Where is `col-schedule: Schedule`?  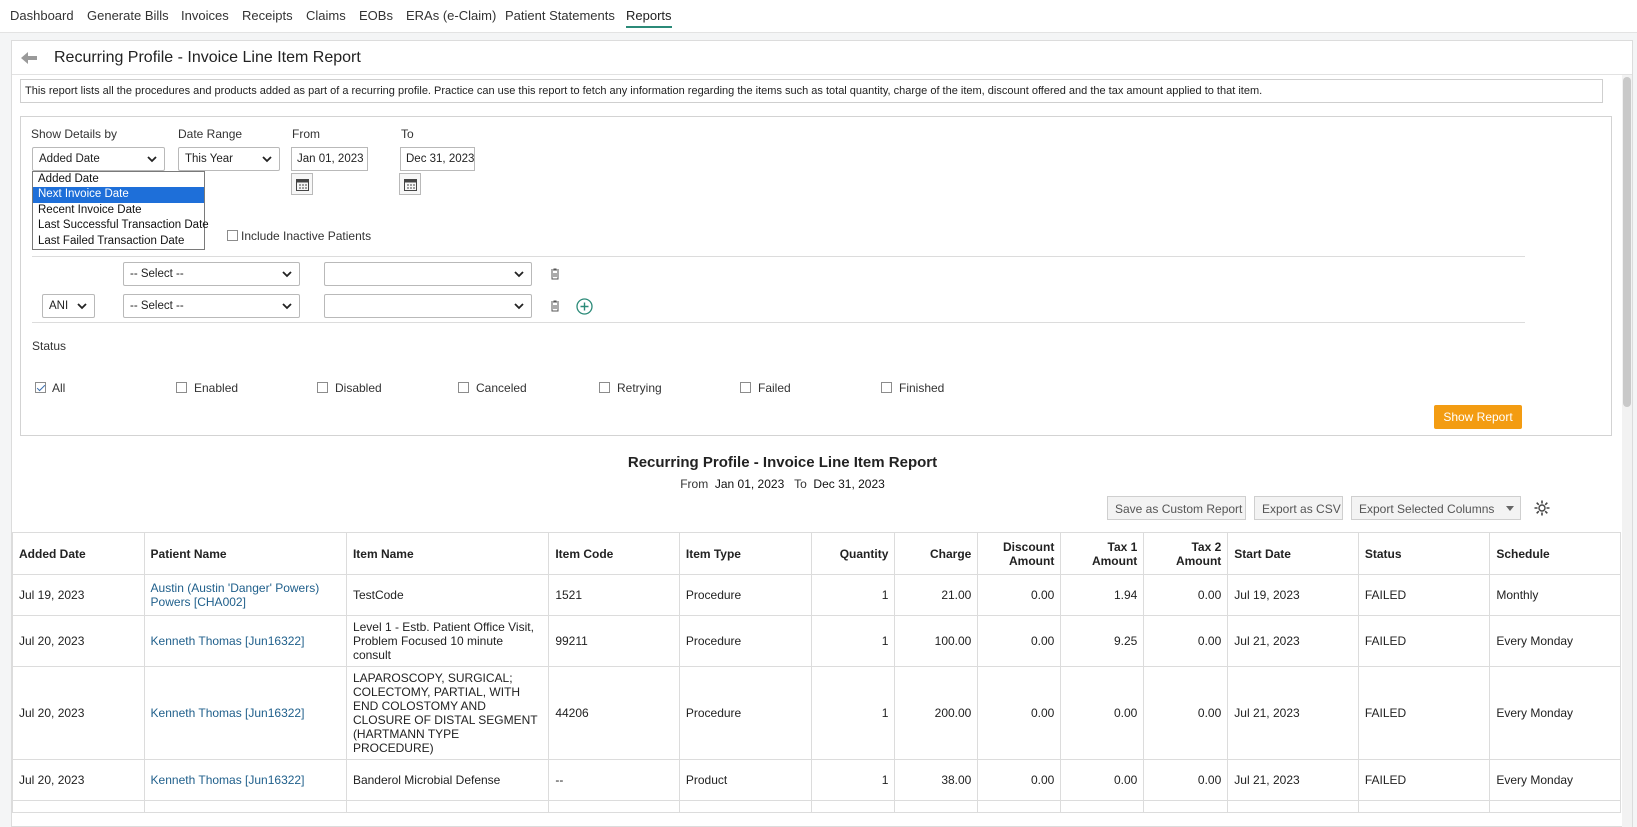
col-schedule: Schedule is located at coordinates (1555, 553).